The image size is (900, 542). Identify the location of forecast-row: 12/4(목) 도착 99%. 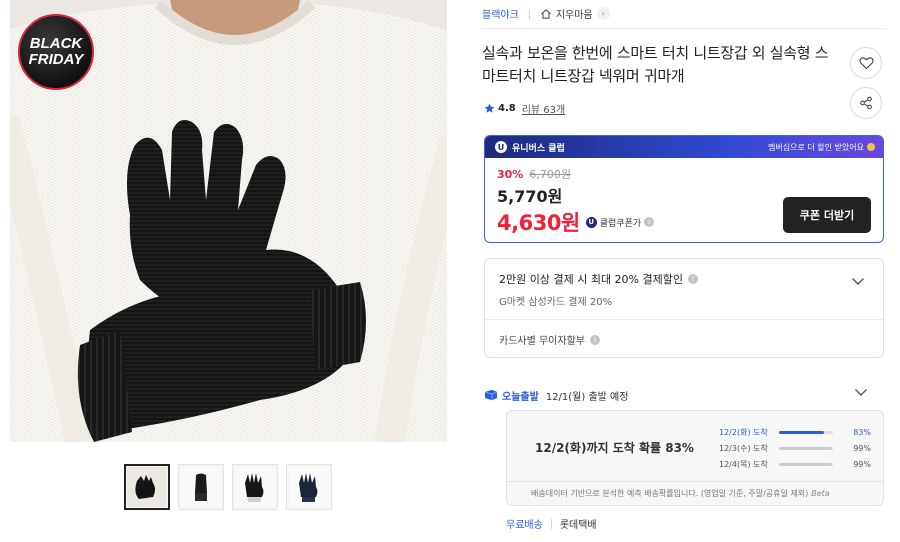
(798, 464).